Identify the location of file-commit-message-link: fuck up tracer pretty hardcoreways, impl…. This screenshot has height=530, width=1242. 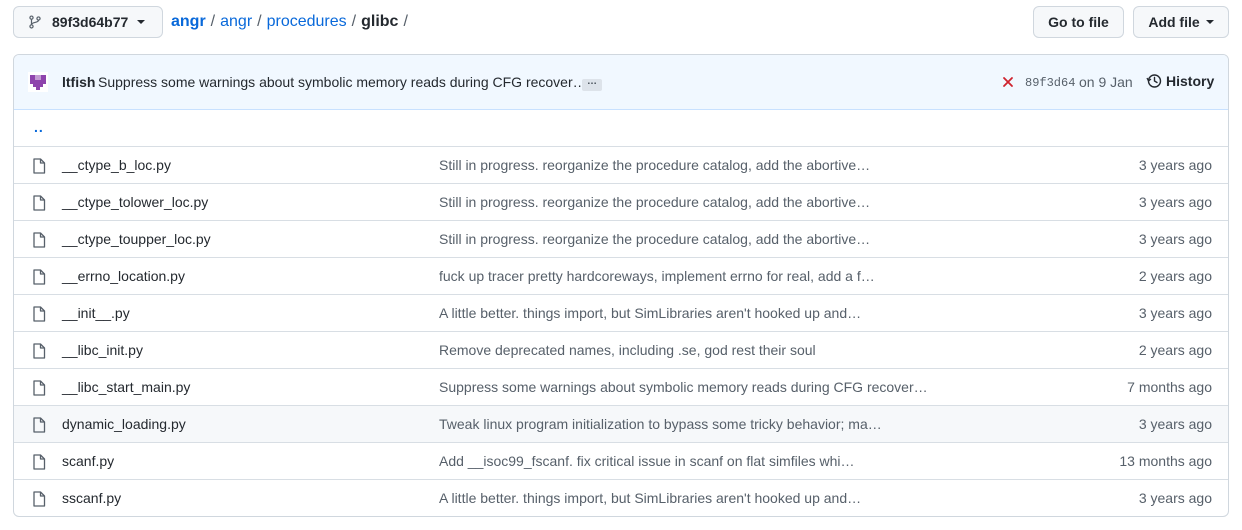
(657, 276).